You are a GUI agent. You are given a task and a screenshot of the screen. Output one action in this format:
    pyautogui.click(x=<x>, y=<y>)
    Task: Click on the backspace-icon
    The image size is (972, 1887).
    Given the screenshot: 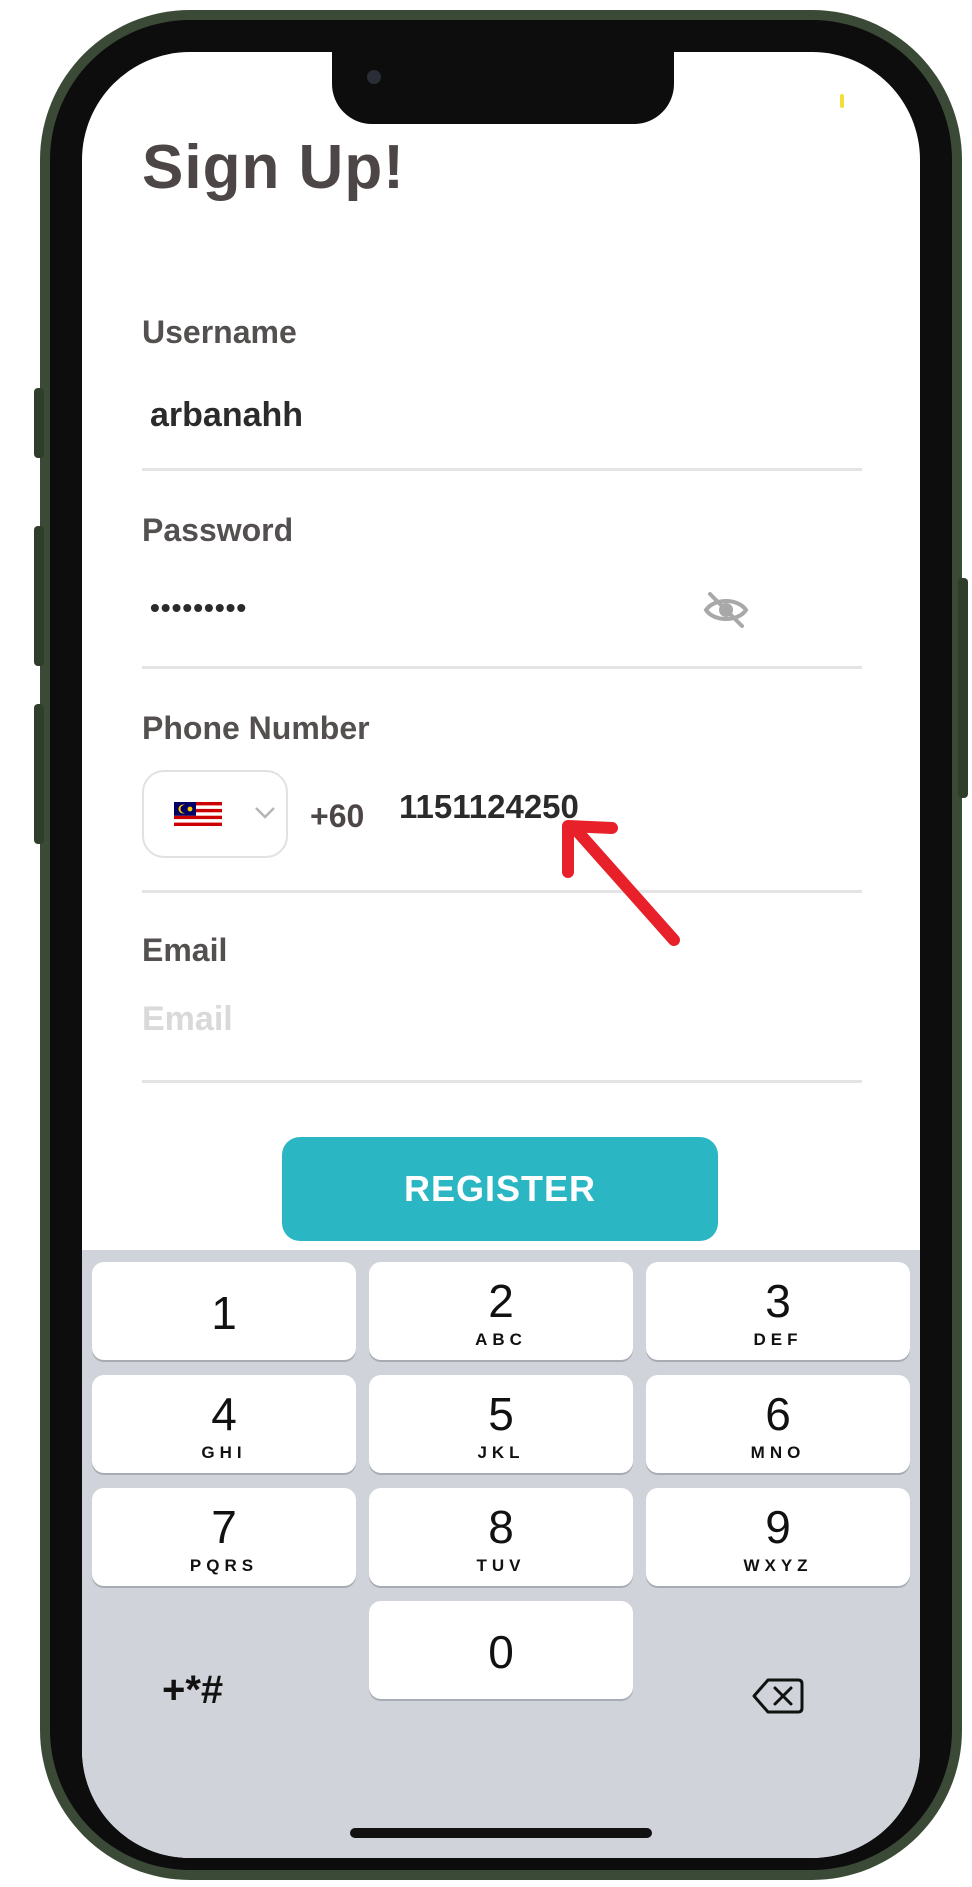 What is the action you would take?
    pyautogui.click(x=778, y=1696)
    